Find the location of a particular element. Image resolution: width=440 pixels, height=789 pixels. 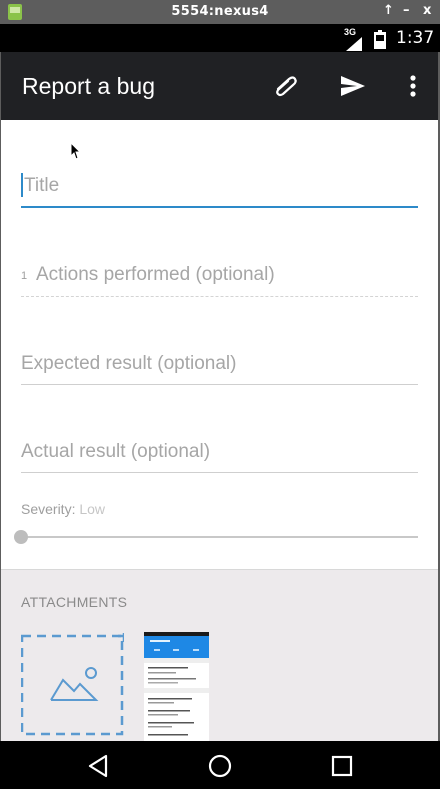

status-bar: 3G 1:37 is located at coordinates (220, 38).